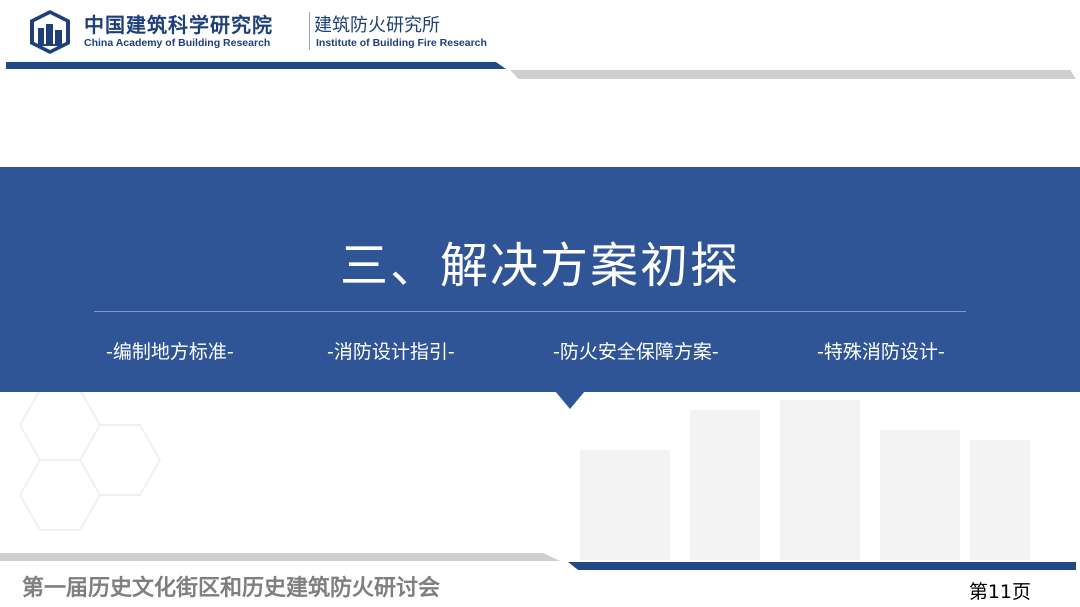 This screenshot has height=607, width=1080. Describe the element at coordinates (280, 557) in the screenshot. I see `bottom-accent-bar-gray` at that location.